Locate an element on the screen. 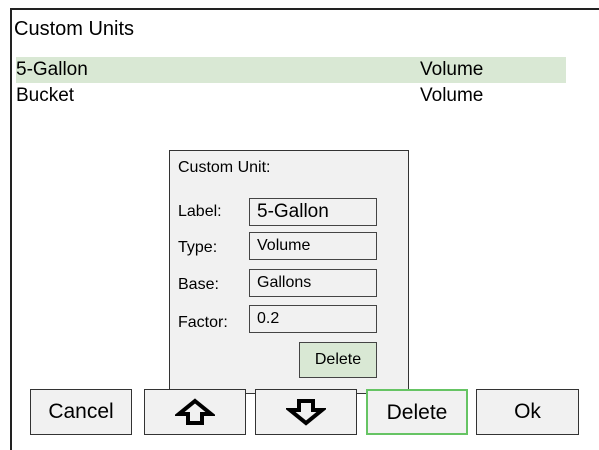 The height and width of the screenshot is (450, 599). move-down-button is located at coordinates (306, 412).